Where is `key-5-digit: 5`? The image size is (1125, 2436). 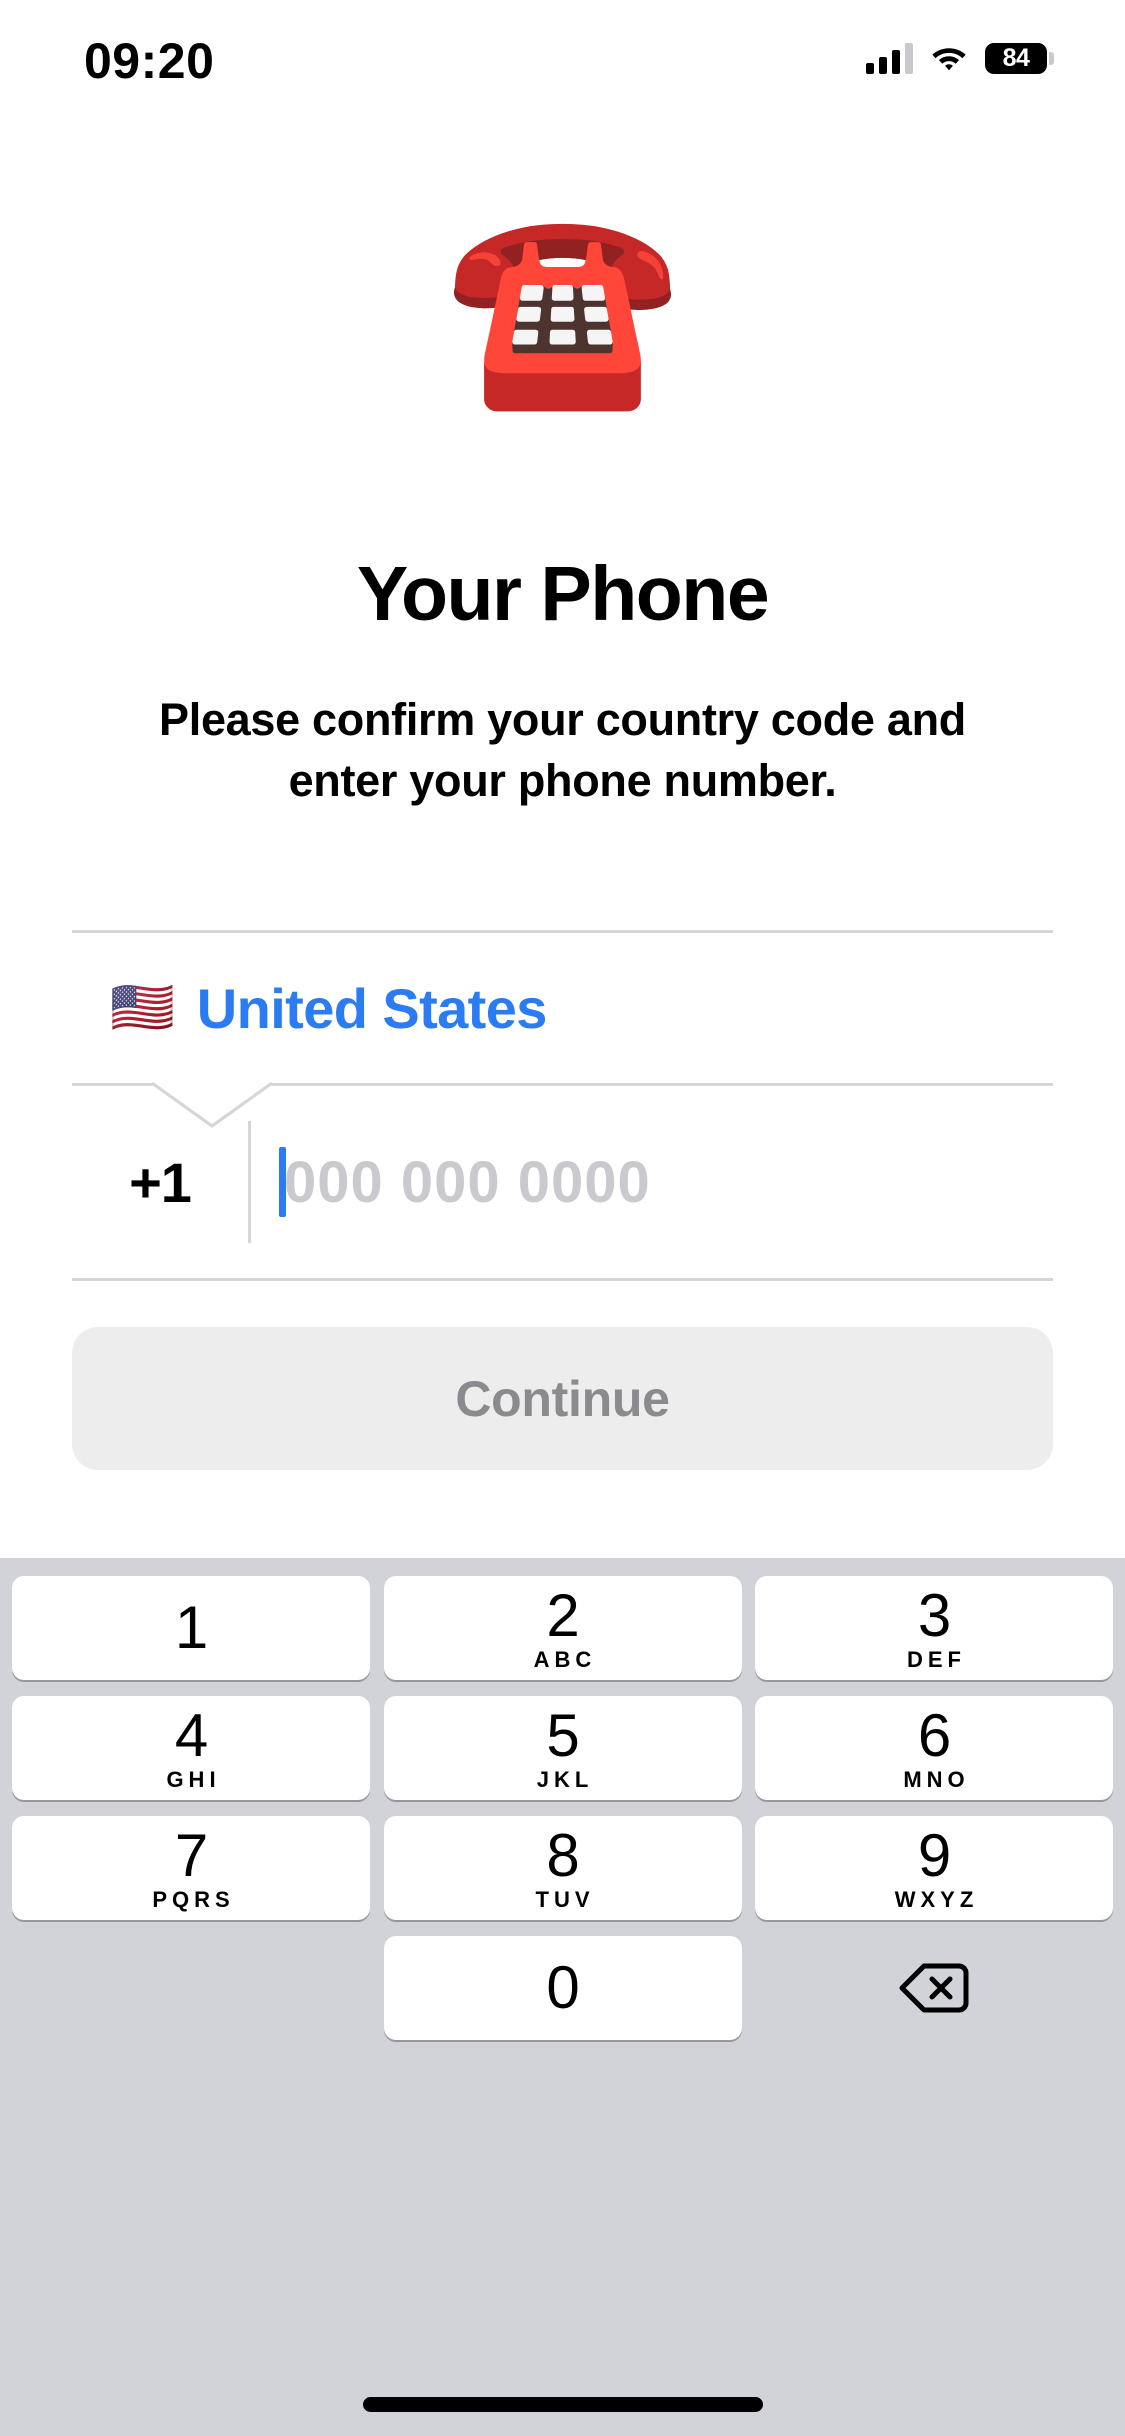 key-5-digit: 5 is located at coordinates (562, 1736).